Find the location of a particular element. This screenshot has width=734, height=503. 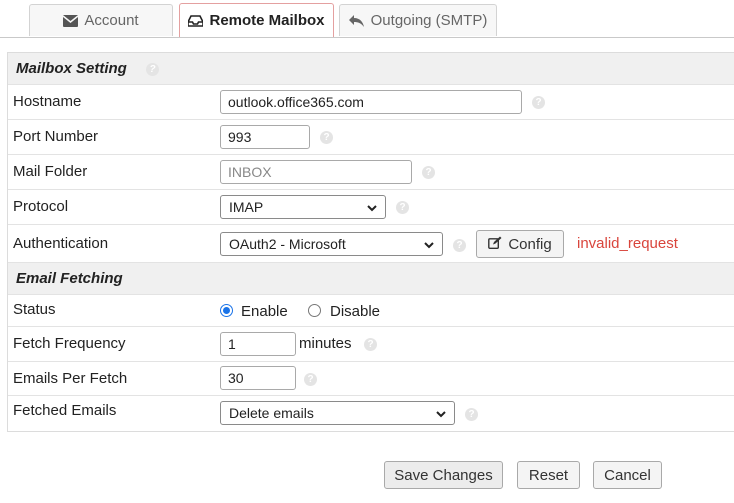

protocol-label: Protocol is located at coordinates (41, 206).